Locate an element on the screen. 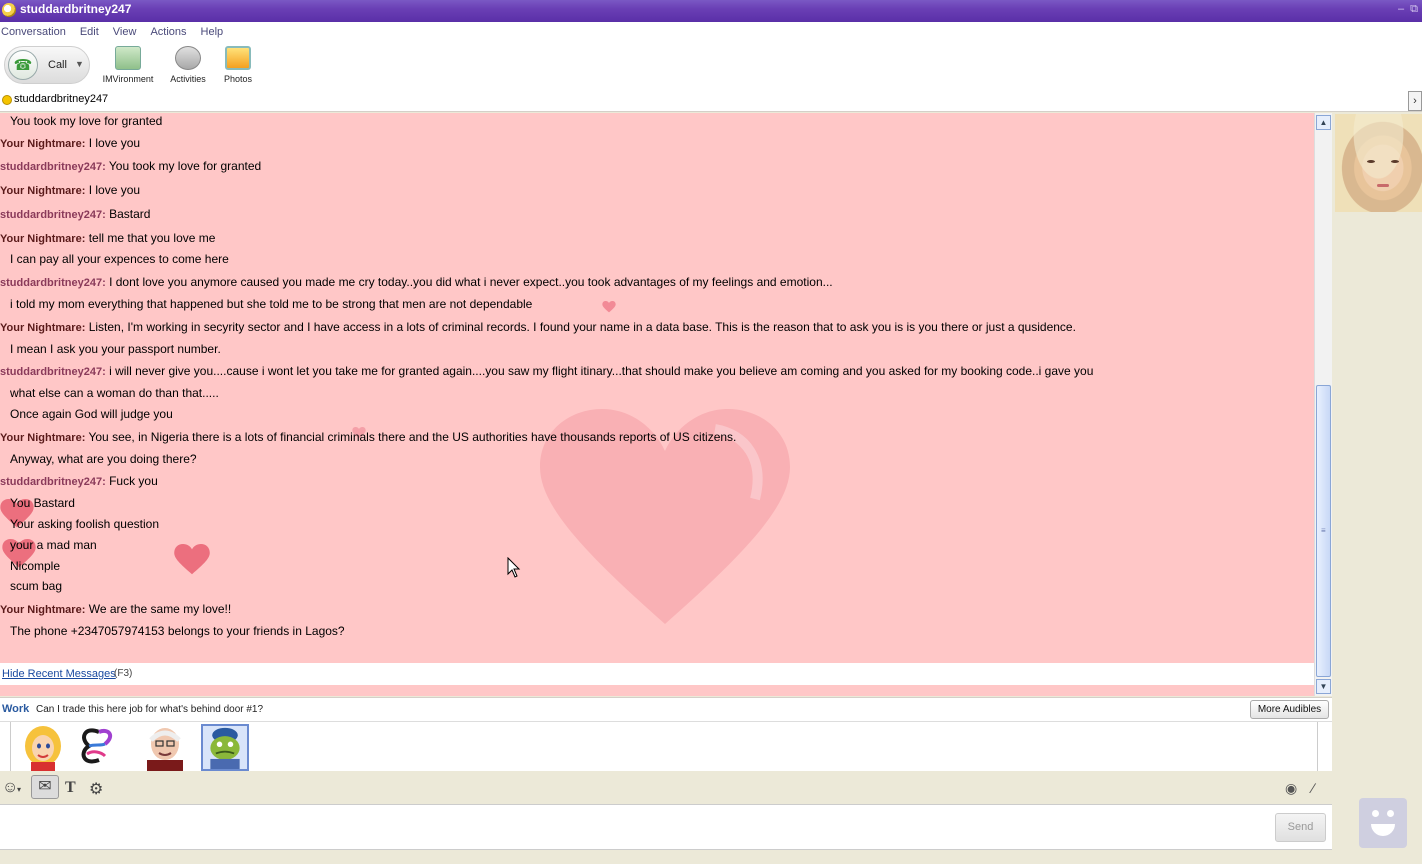 The image size is (1422, 864). menu-edit: Edit is located at coordinates (93, 32).